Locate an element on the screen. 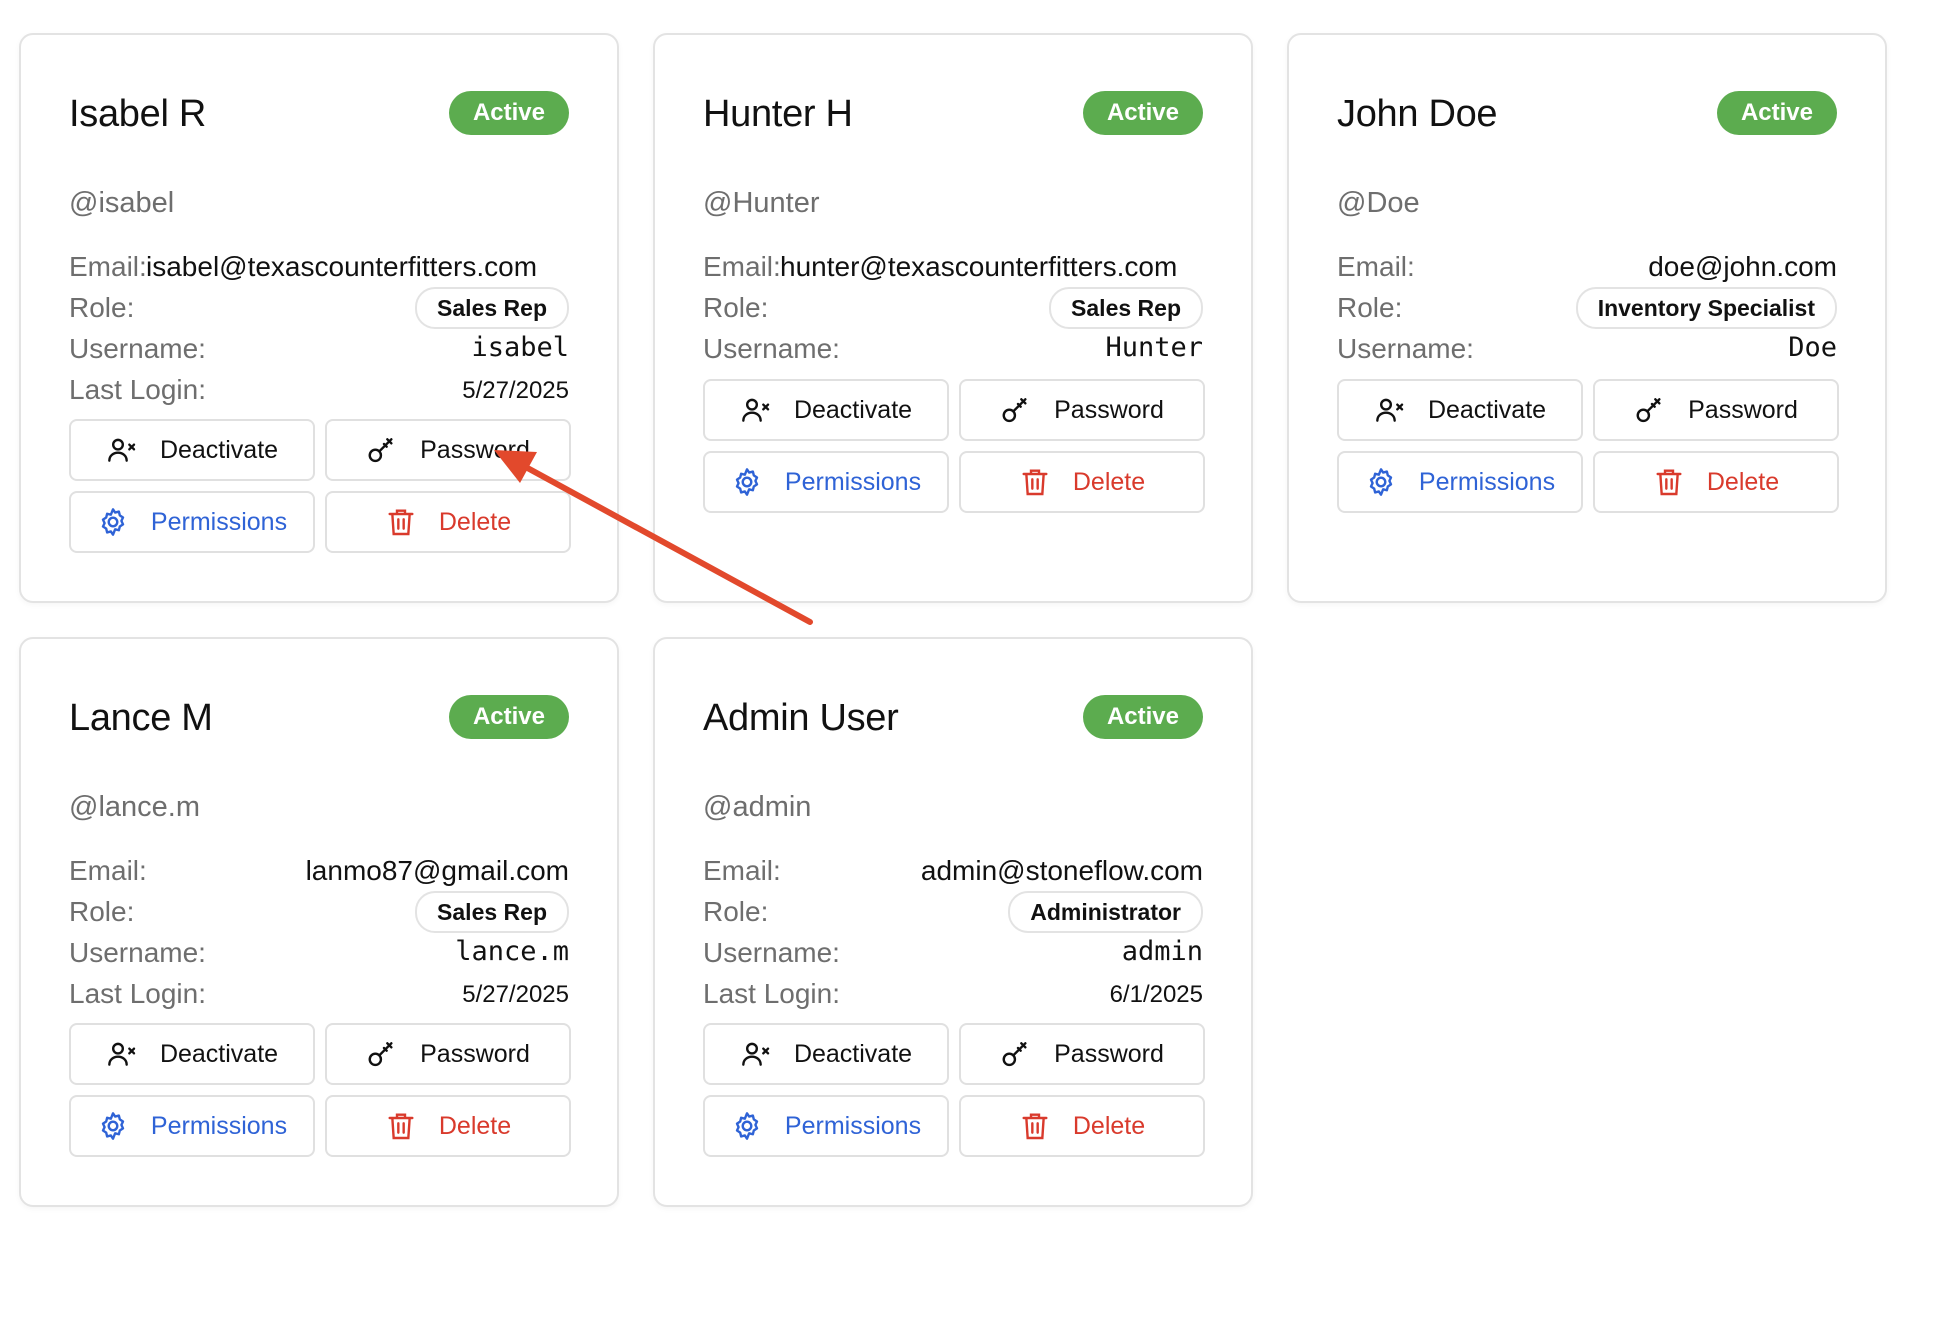 This screenshot has width=1940, height=1318. email-value: doe@john.com is located at coordinates (1742, 266).